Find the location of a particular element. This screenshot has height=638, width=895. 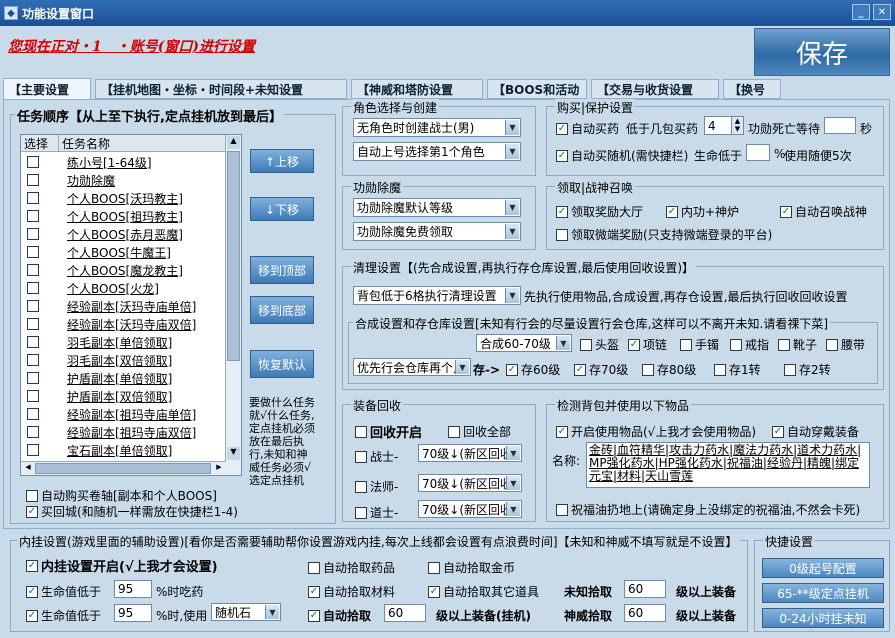

mage-checkbox: 法师- is located at coordinates (376, 486).